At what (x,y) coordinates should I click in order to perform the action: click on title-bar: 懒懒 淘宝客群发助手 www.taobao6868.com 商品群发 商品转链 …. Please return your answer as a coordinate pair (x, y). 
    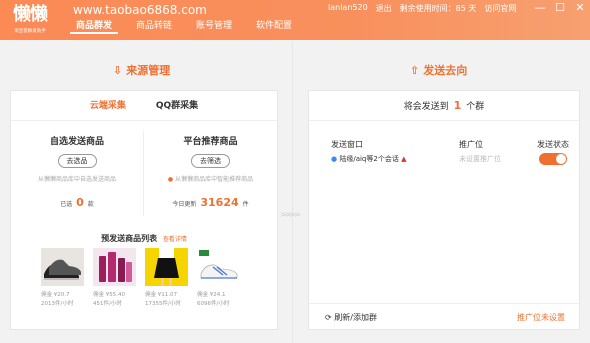
    Looking at the image, I should click on (295, 20).